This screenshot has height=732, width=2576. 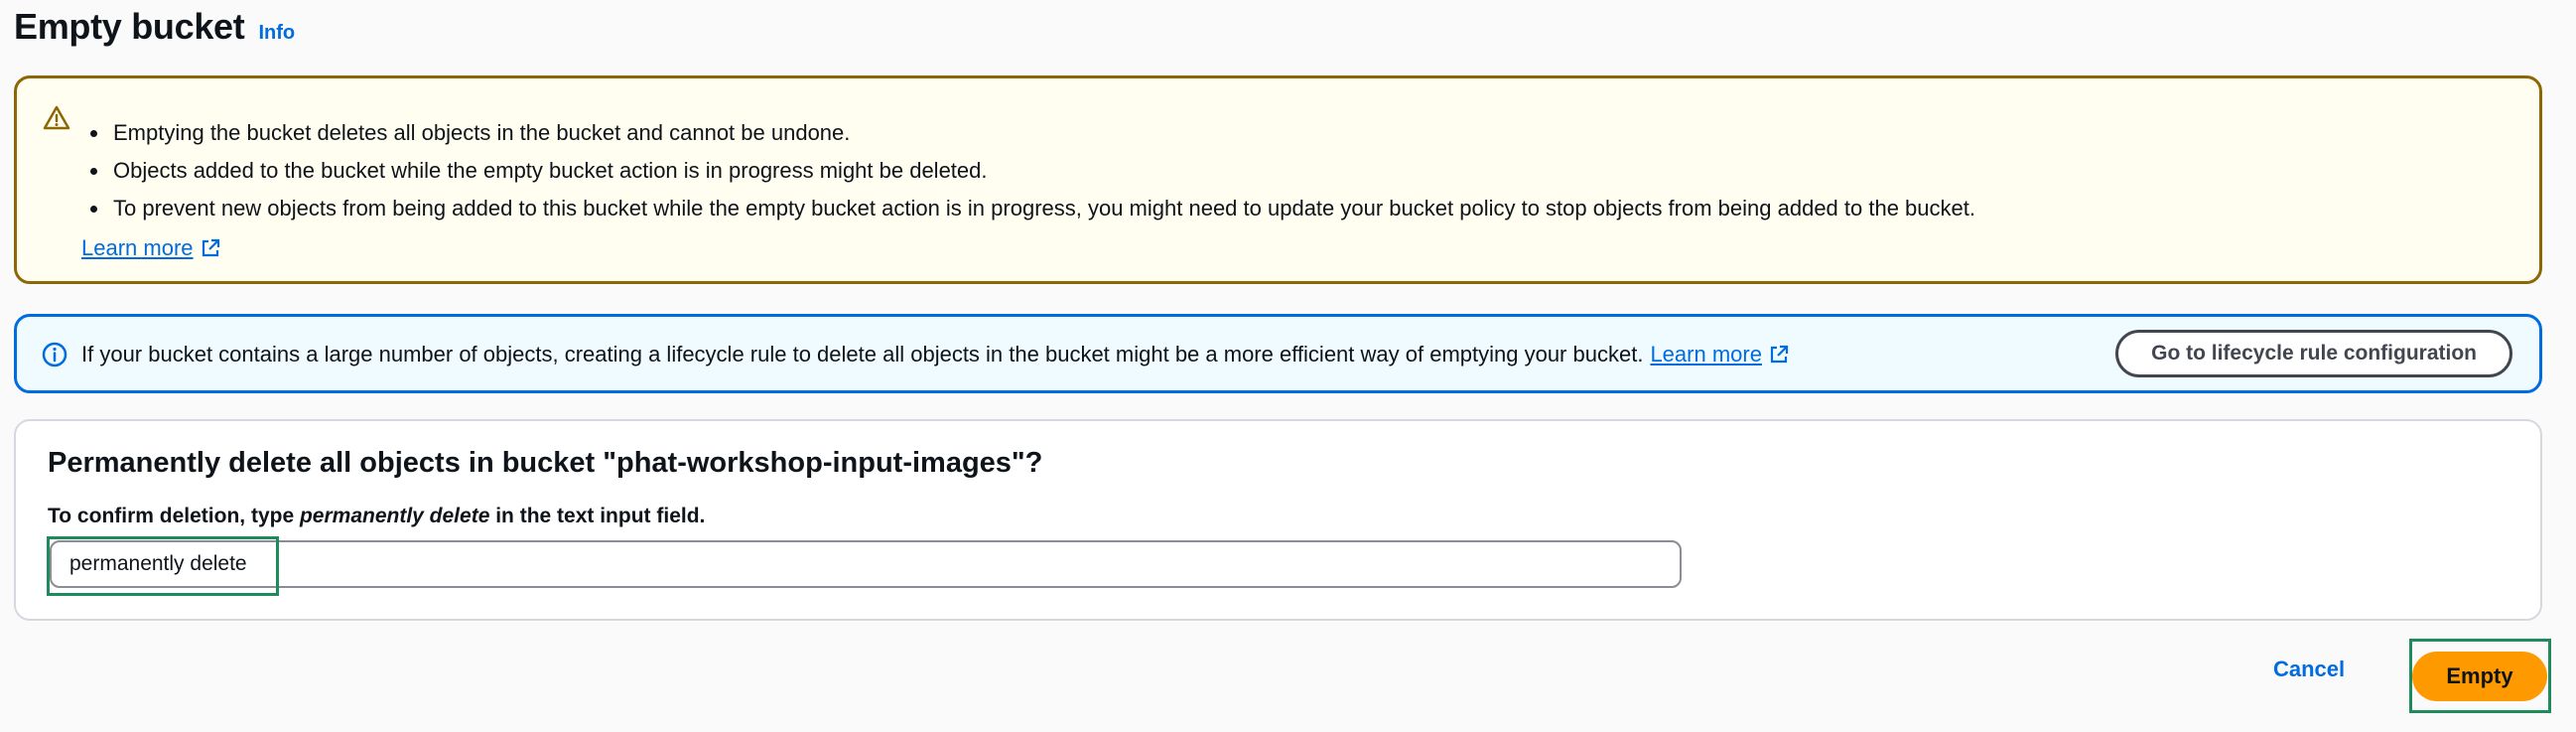 What do you see at coordinates (56, 117) in the screenshot?
I see `warning-icon` at bounding box center [56, 117].